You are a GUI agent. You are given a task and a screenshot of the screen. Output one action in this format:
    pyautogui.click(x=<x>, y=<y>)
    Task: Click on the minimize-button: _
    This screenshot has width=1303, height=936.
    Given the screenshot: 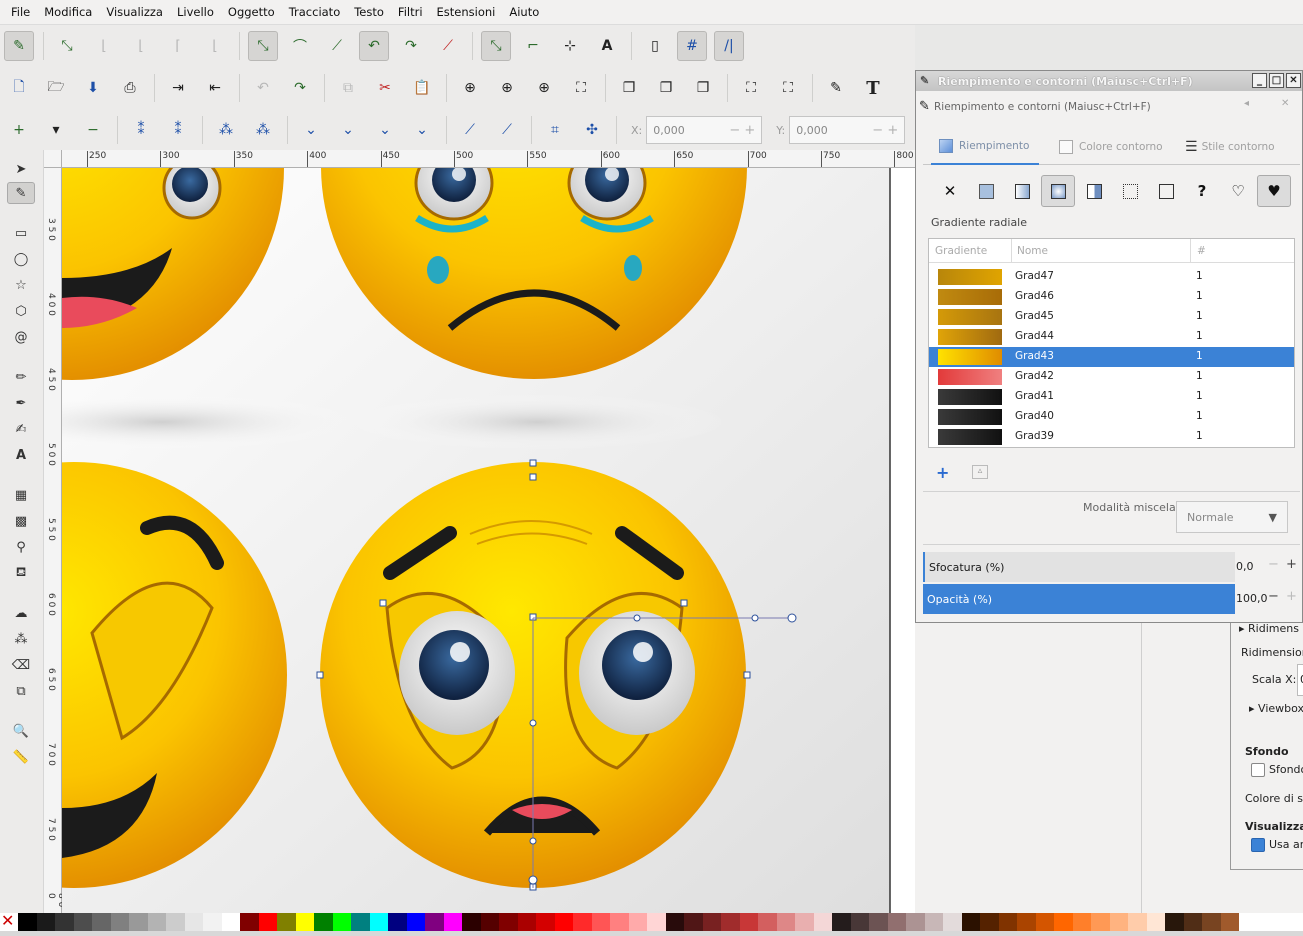 What is the action you would take?
    pyautogui.click(x=1259, y=80)
    